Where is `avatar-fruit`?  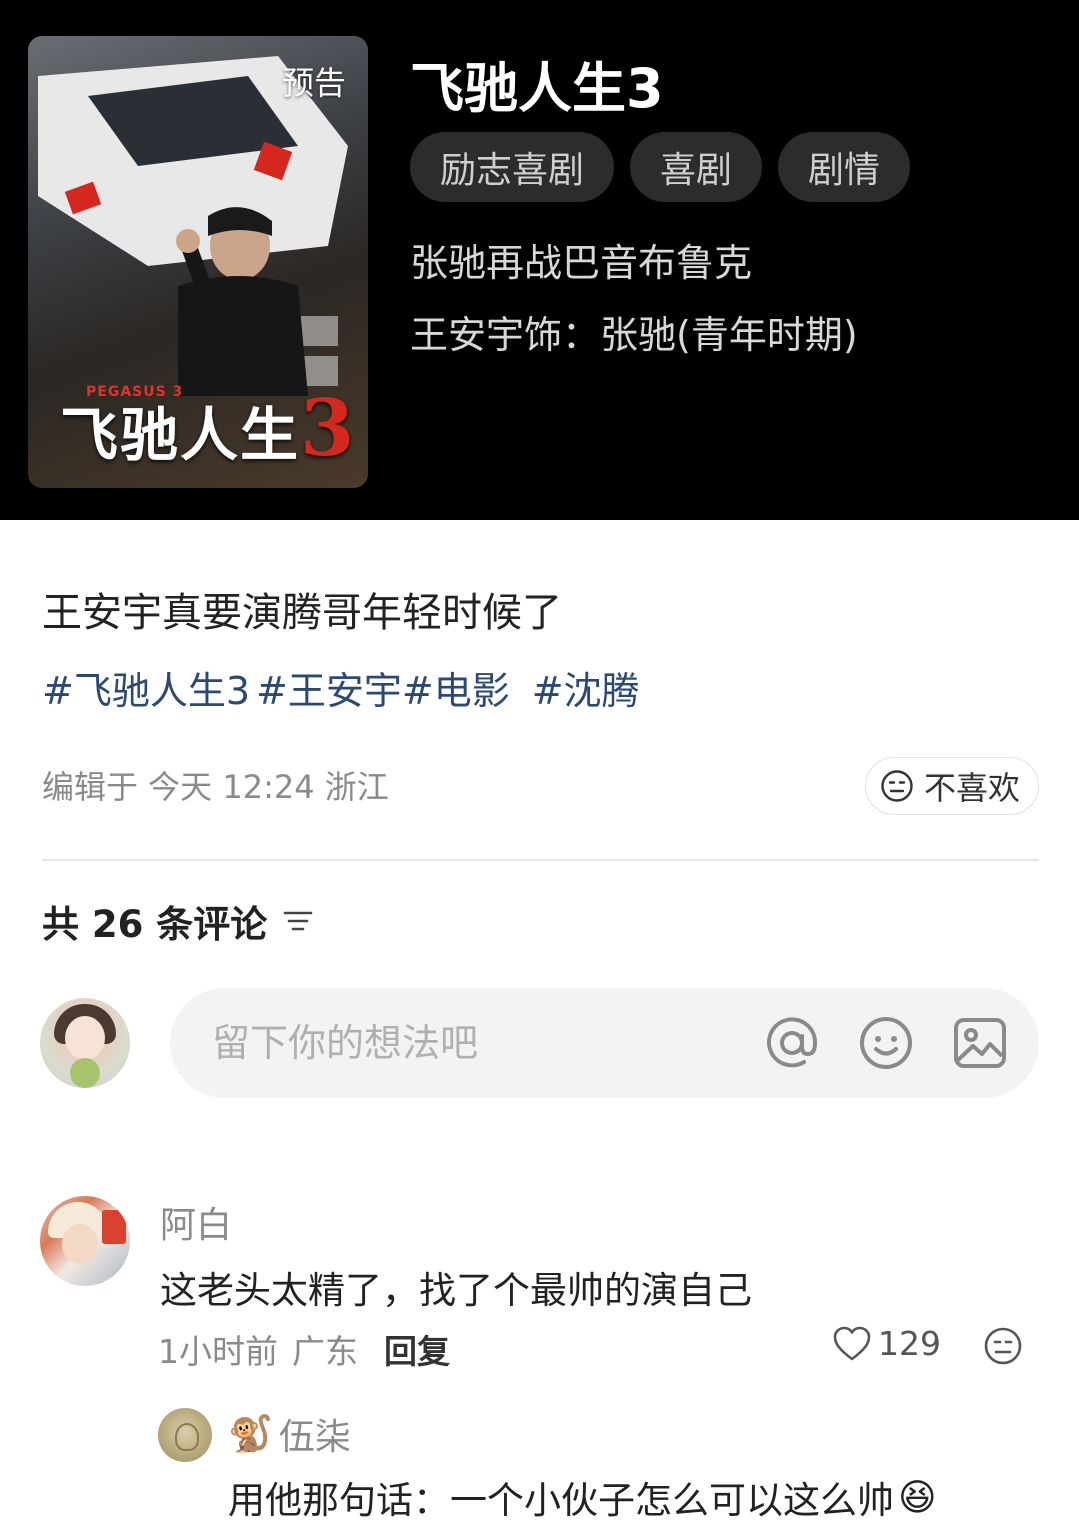 avatar-fruit is located at coordinates (85, 1073).